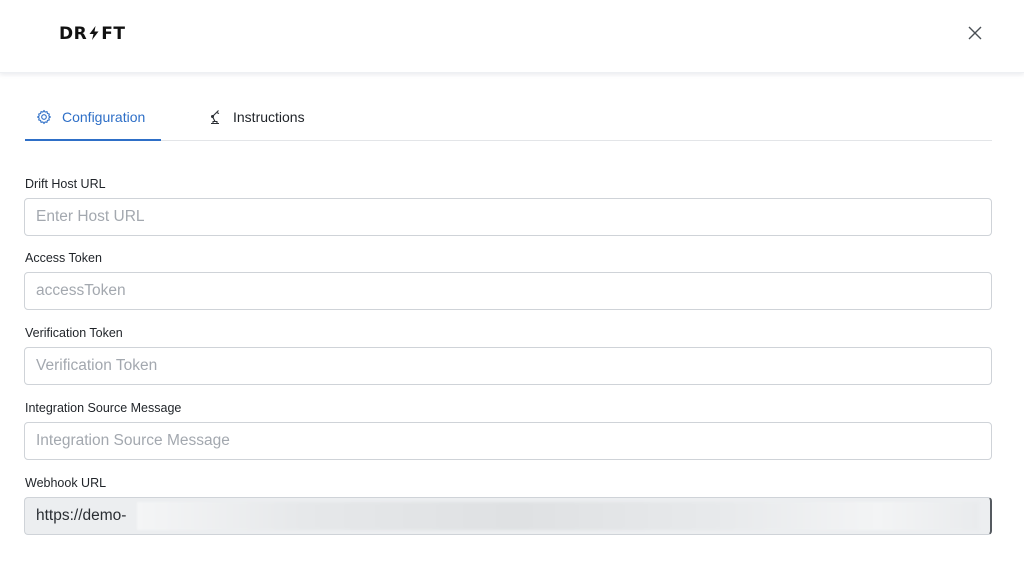 The height and width of the screenshot is (565, 1024). Describe the element at coordinates (66, 483) in the screenshot. I see `webhook-url-label: Webhook URL` at that location.